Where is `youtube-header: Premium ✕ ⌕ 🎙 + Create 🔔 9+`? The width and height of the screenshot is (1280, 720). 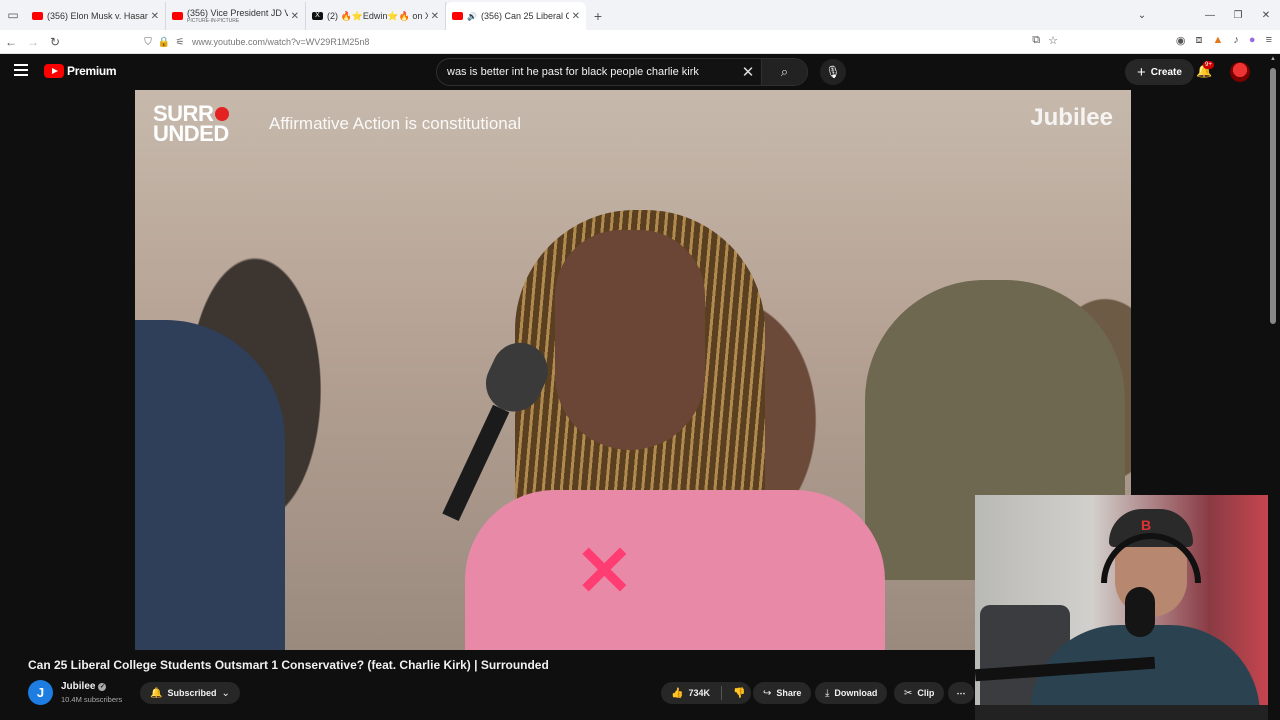
youtube-header: Premium ✕ ⌕ 🎙 + Create 🔔 9+ is located at coordinates (640, 72).